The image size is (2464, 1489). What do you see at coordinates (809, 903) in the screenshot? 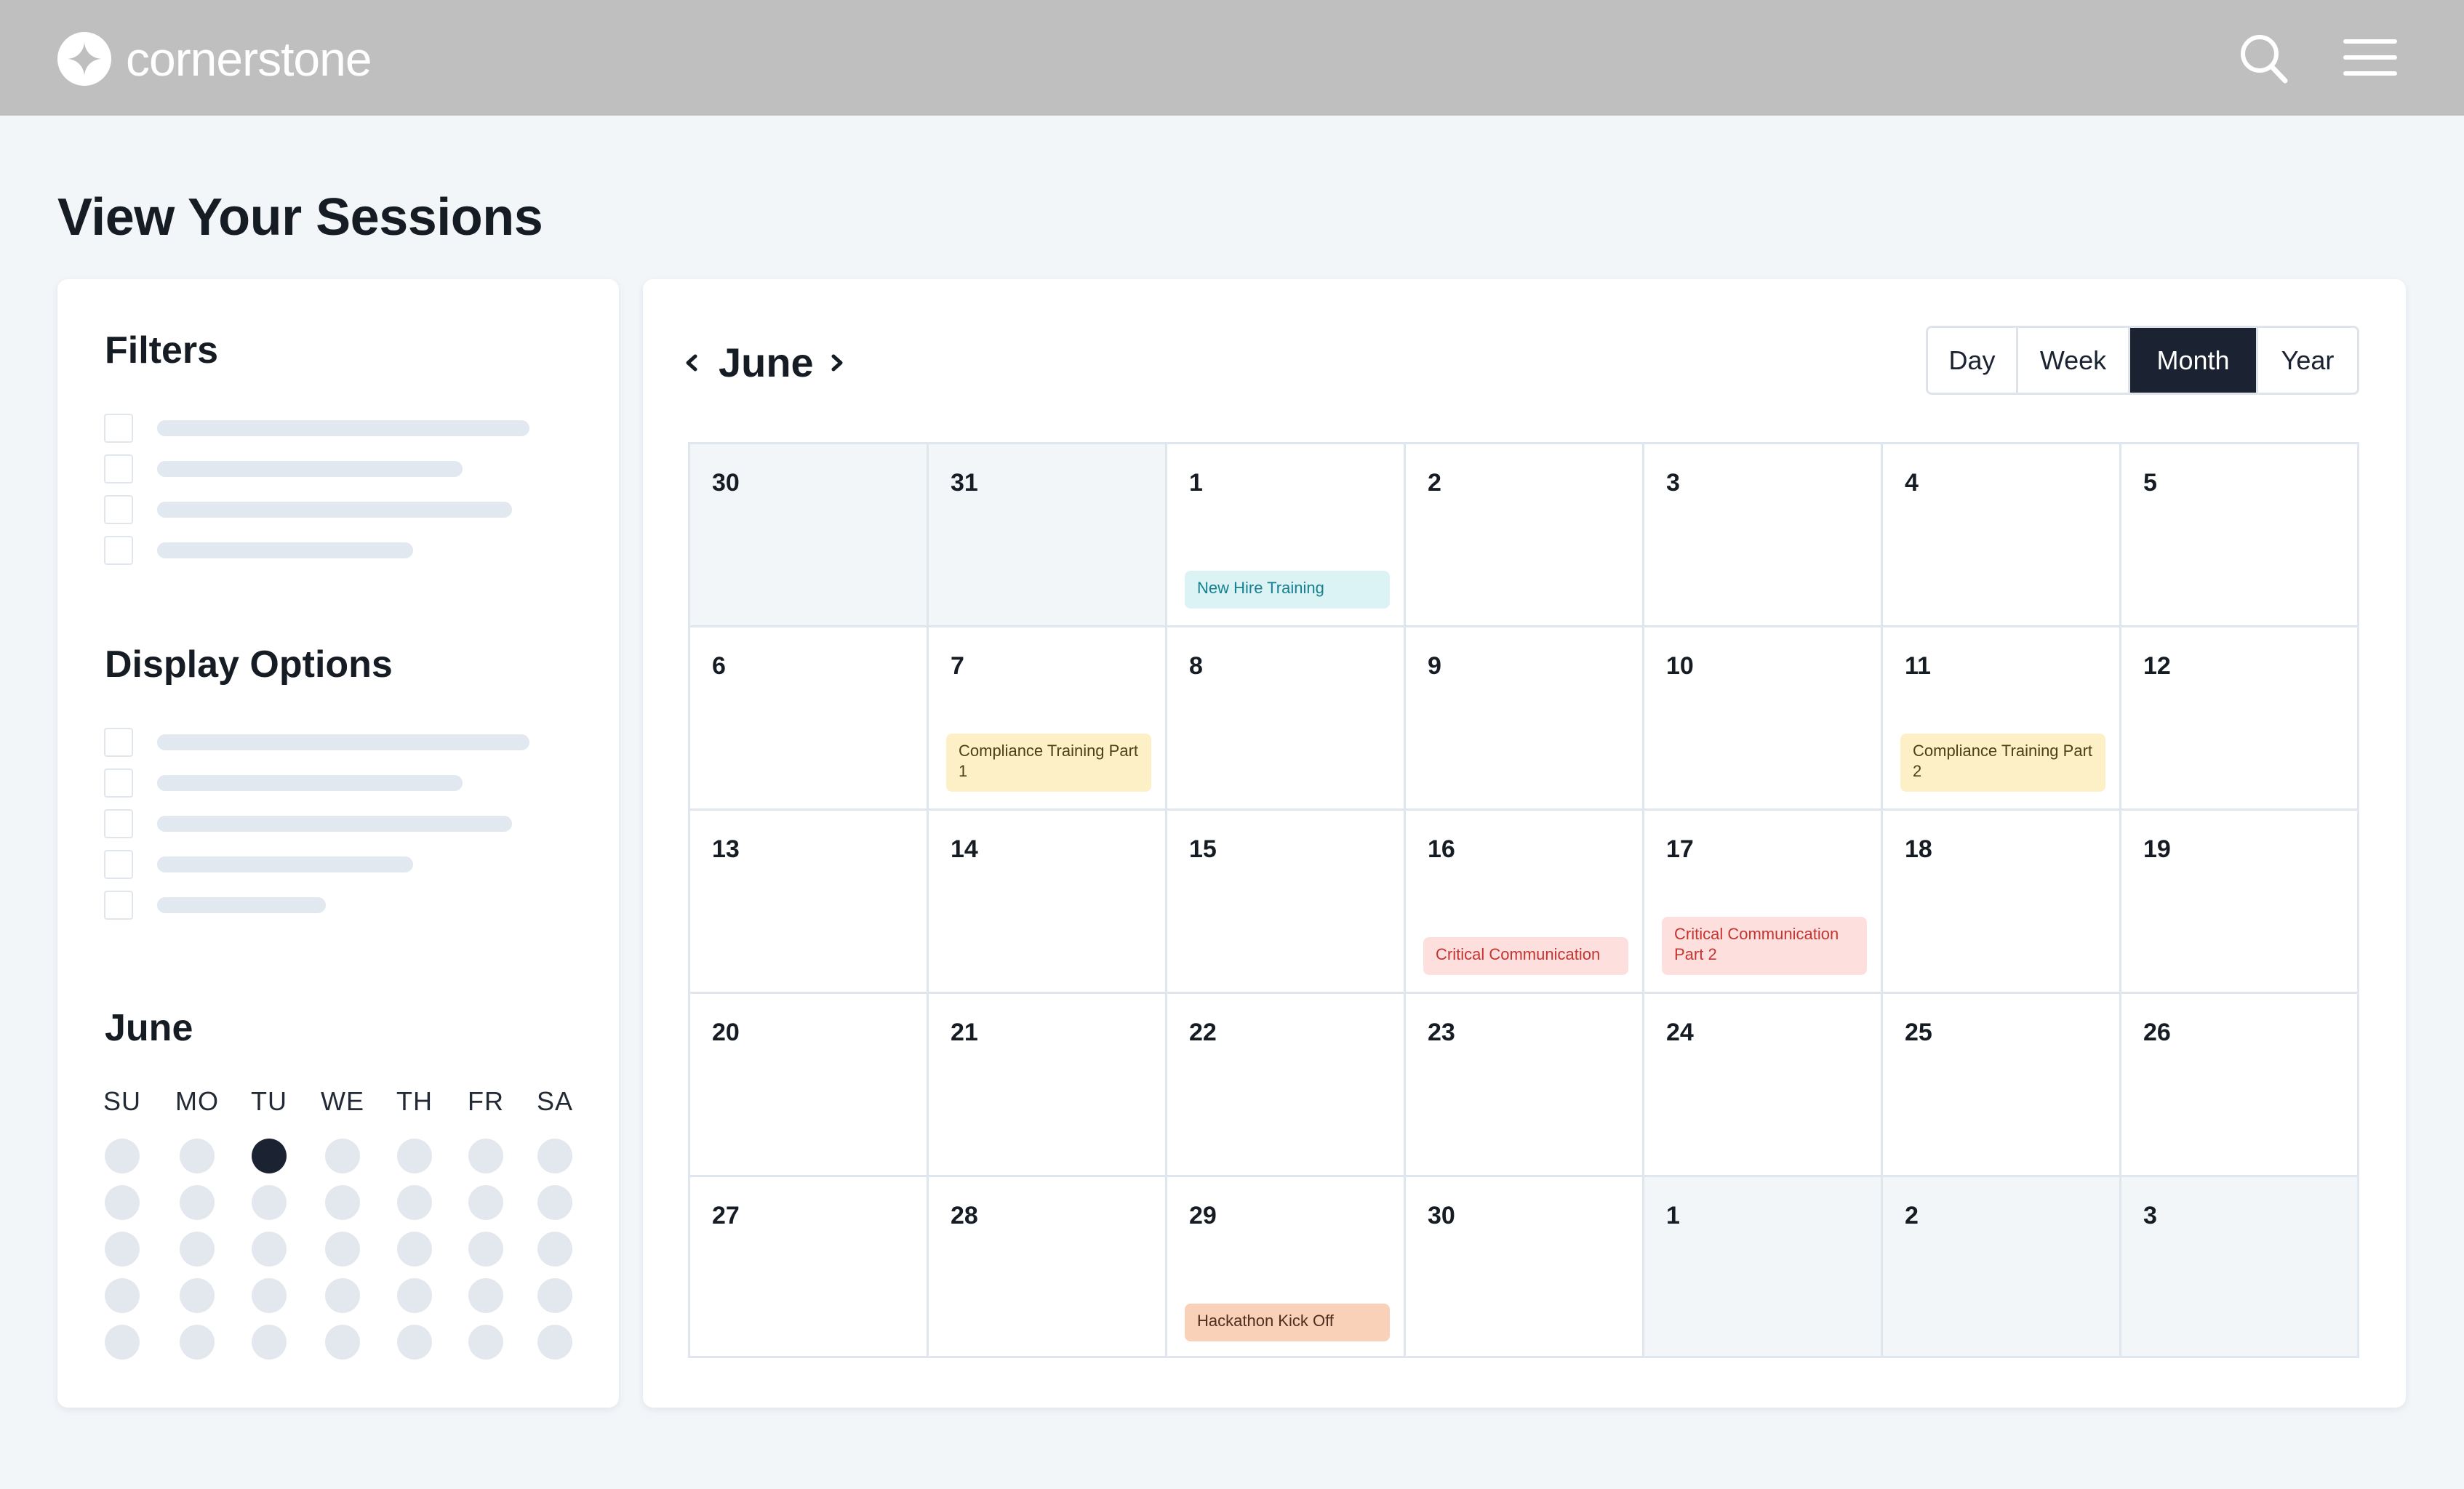
I see `calendar-day-cell: 13` at bounding box center [809, 903].